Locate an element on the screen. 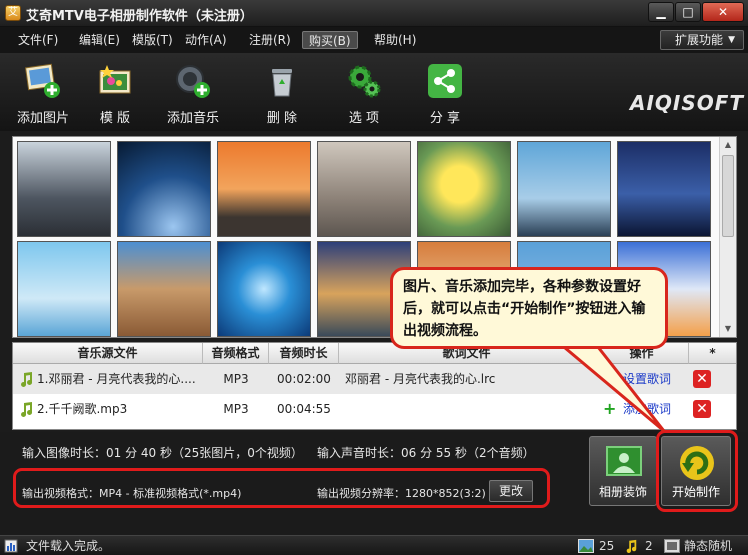 The height and width of the screenshot is (555, 748). chevron-down-icon: ▼ is located at coordinates (731, 40).